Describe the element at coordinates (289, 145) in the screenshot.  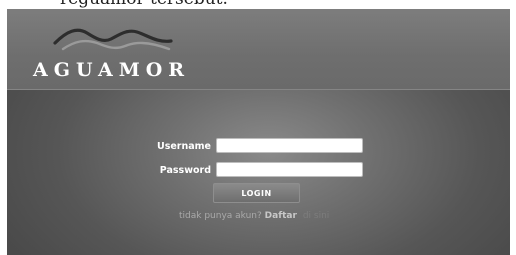
I see `username-input` at that location.